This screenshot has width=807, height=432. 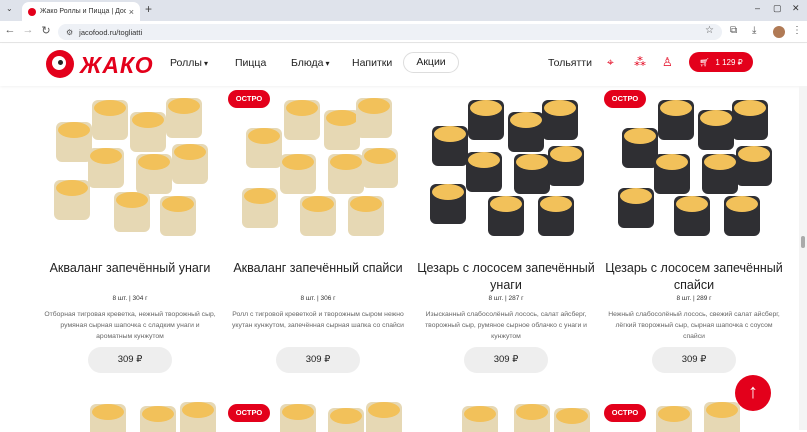 I want to click on location-pin-icon: ⌖, so click(x=610, y=62).